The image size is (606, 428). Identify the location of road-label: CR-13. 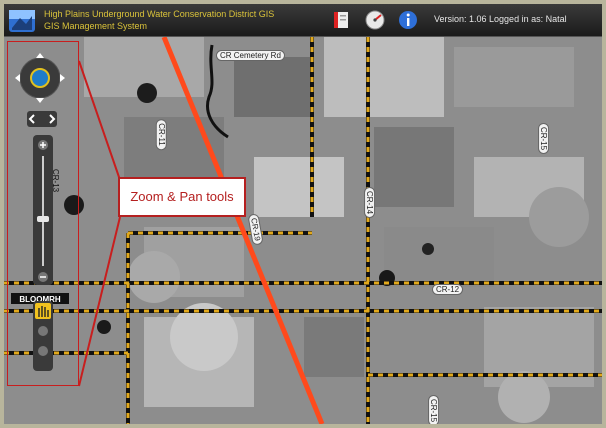
(55, 181).